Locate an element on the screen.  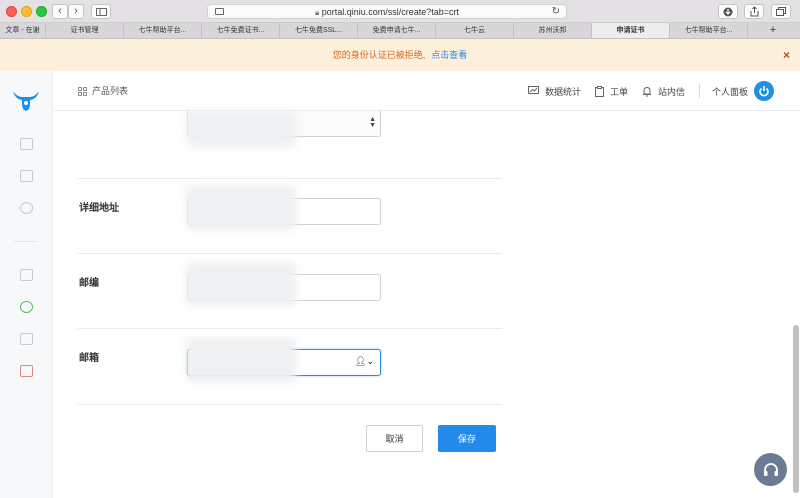
code-nav-icon is located at coordinates (26, 176).